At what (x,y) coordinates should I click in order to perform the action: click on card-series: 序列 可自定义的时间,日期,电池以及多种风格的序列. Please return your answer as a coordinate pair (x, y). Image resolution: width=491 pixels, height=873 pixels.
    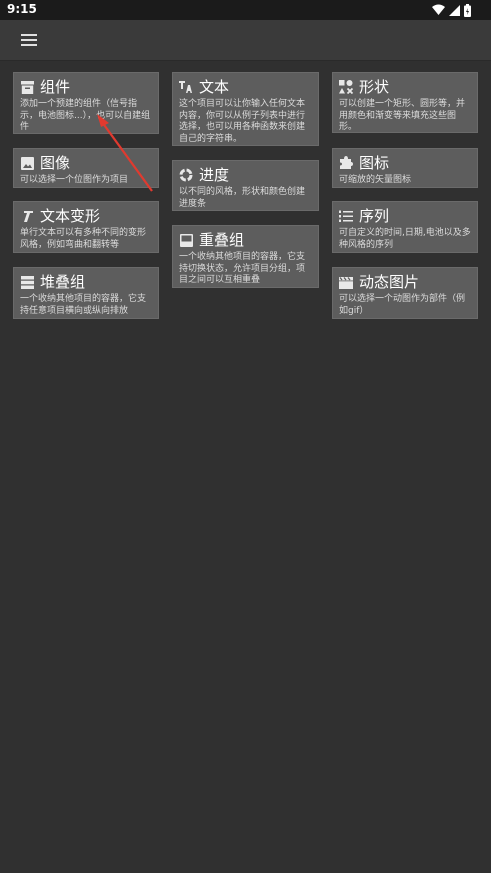
    Looking at the image, I should click on (405, 227).